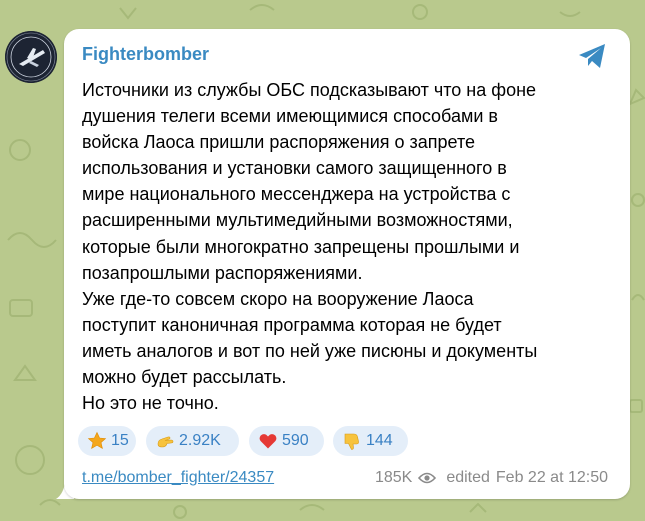 This screenshot has height=521, width=645. What do you see at coordinates (352, 441) in the screenshot?
I see `thumbs-down-icon` at bounding box center [352, 441].